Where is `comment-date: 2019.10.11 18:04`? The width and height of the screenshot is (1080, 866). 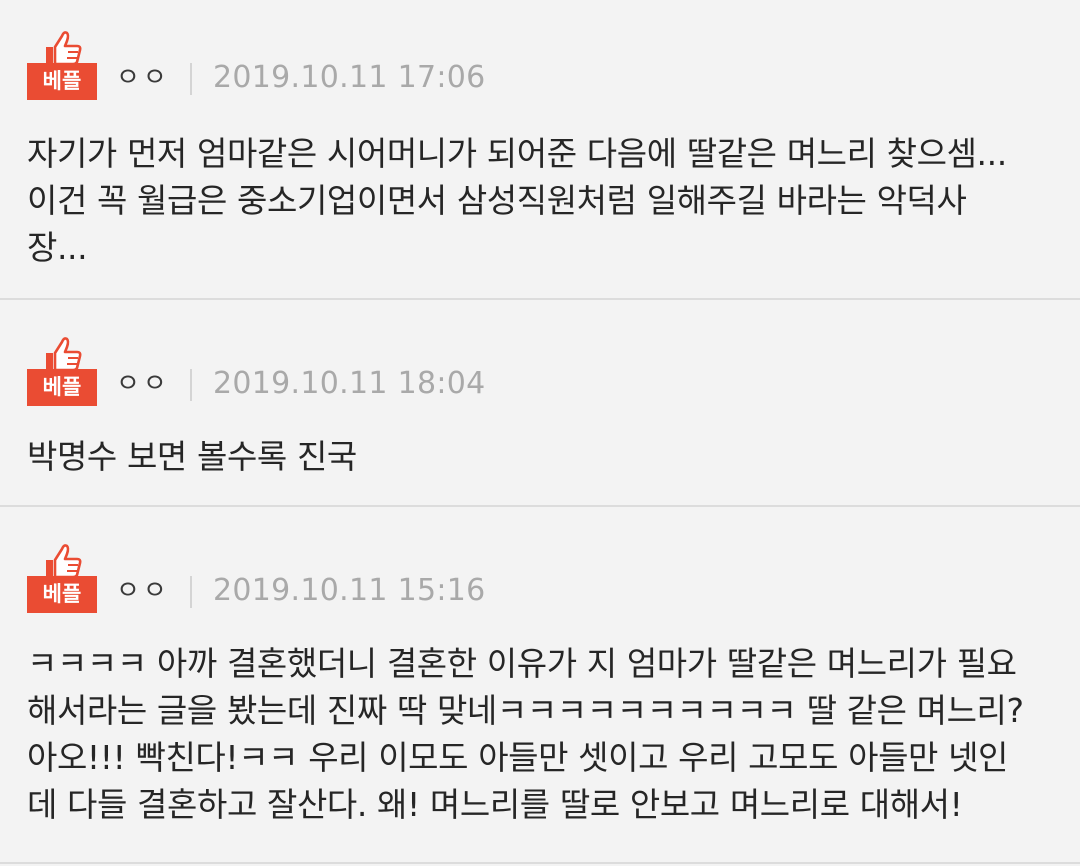
comment-date: 2019.10.11 18:04 is located at coordinates (349, 383).